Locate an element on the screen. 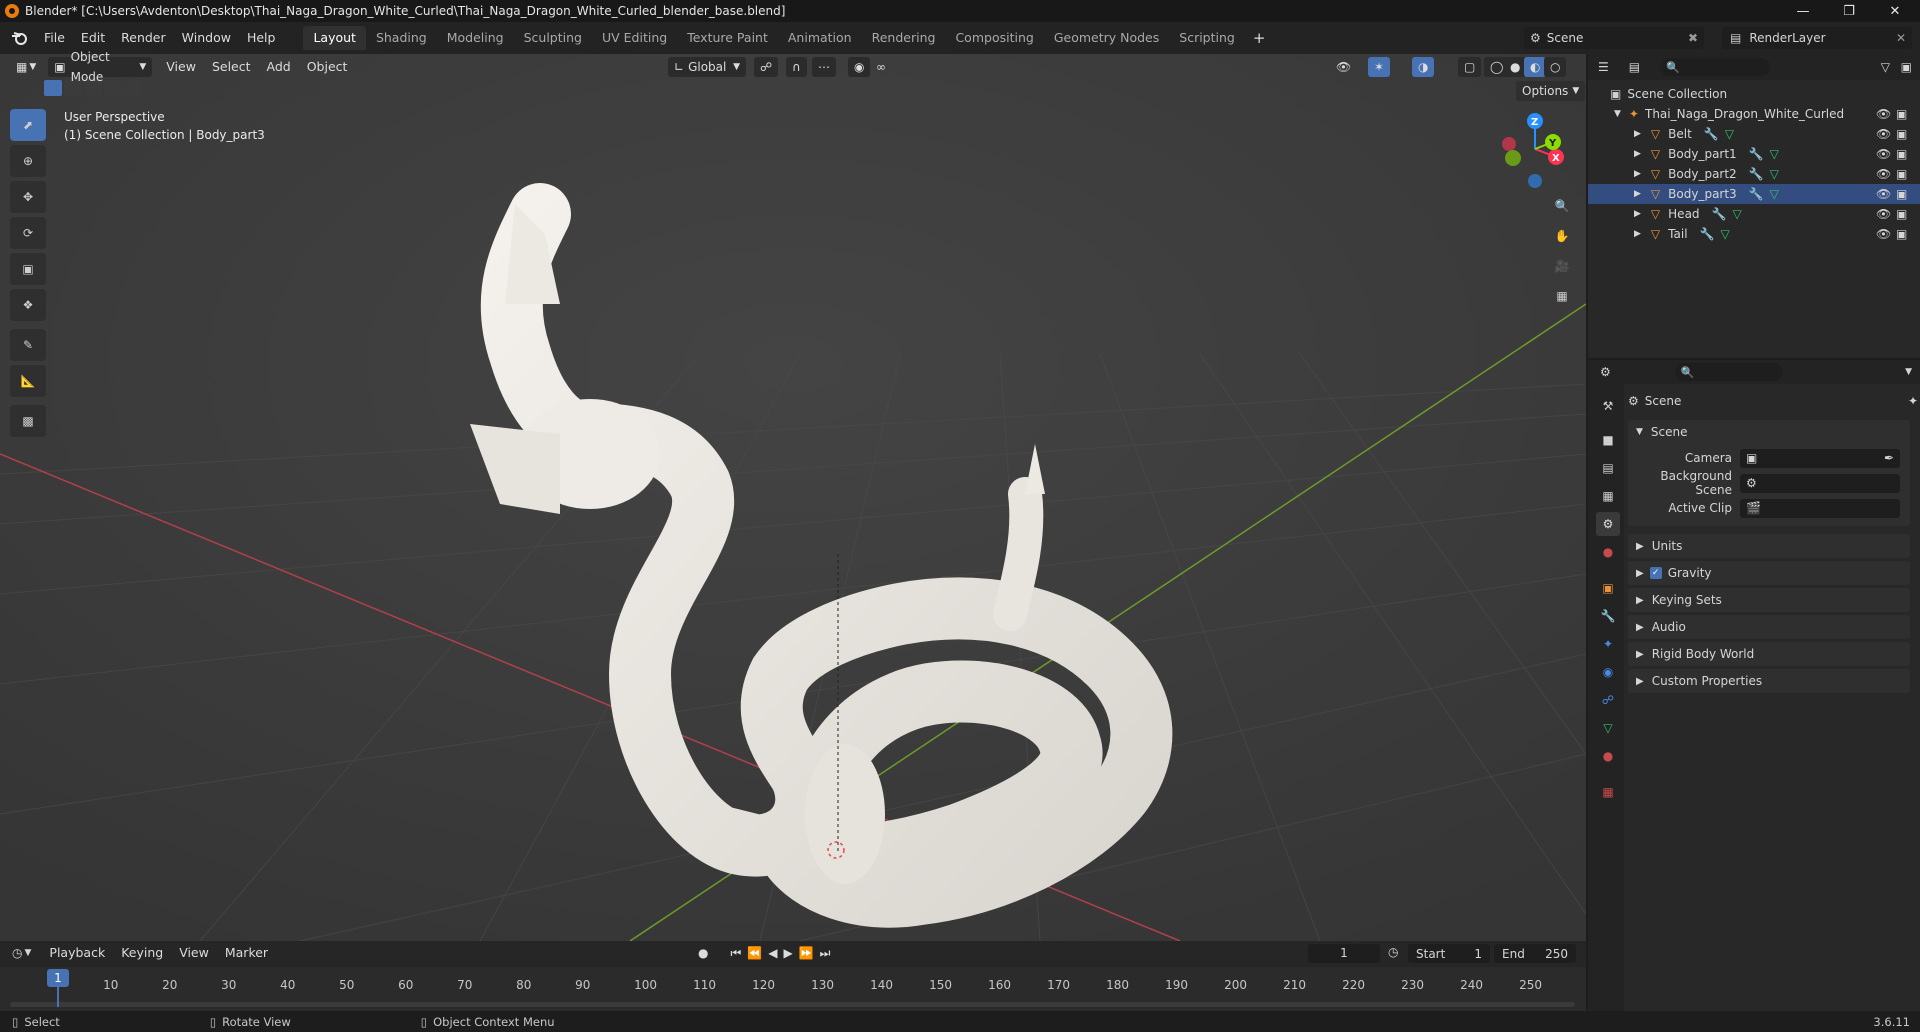  minimize-button: — is located at coordinates (1803, 11).